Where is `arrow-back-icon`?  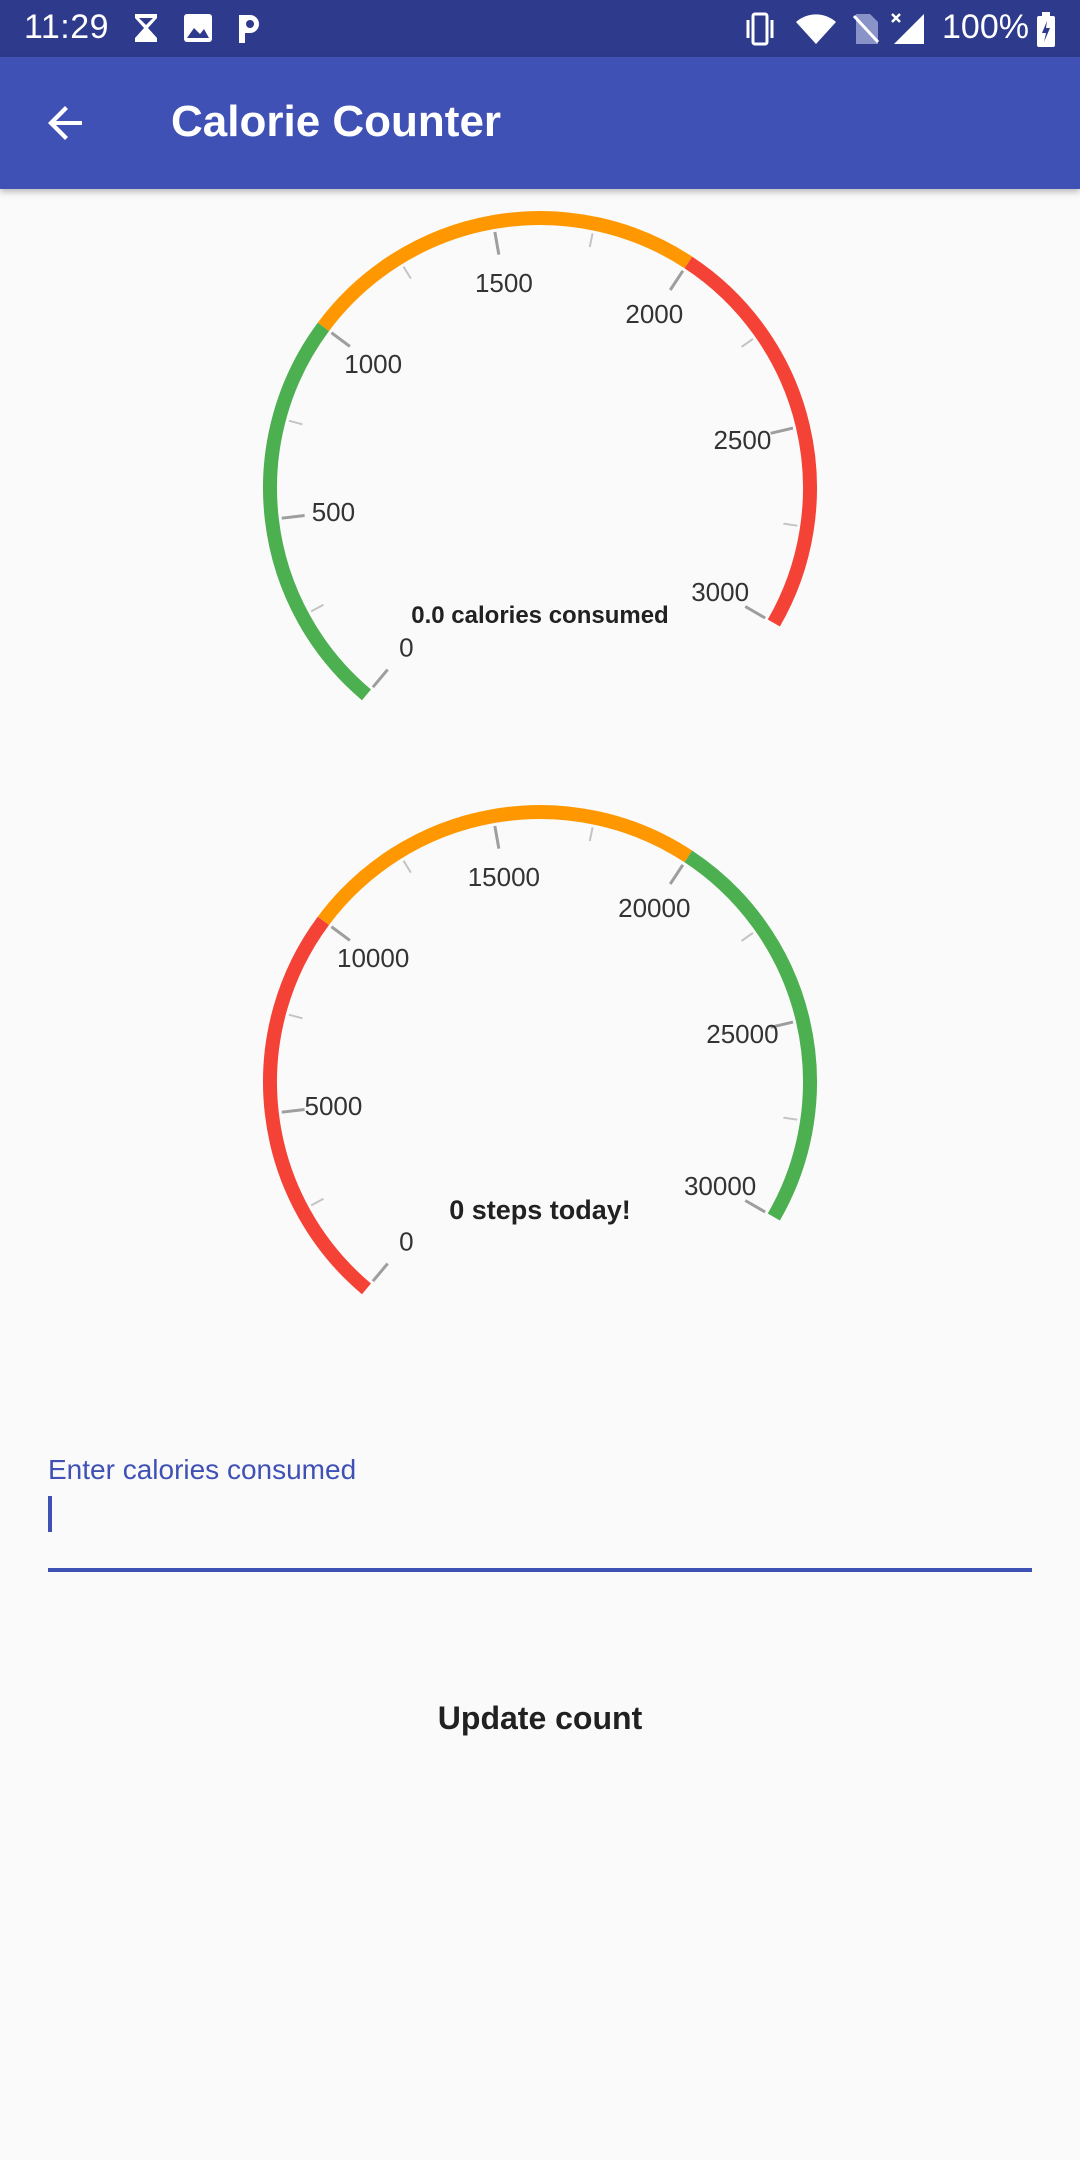
arrow-back-icon is located at coordinates (66, 123).